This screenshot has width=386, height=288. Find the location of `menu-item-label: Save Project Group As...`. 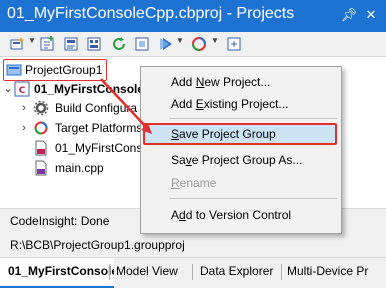

menu-item-label: Save Project Group As... is located at coordinates (237, 160).